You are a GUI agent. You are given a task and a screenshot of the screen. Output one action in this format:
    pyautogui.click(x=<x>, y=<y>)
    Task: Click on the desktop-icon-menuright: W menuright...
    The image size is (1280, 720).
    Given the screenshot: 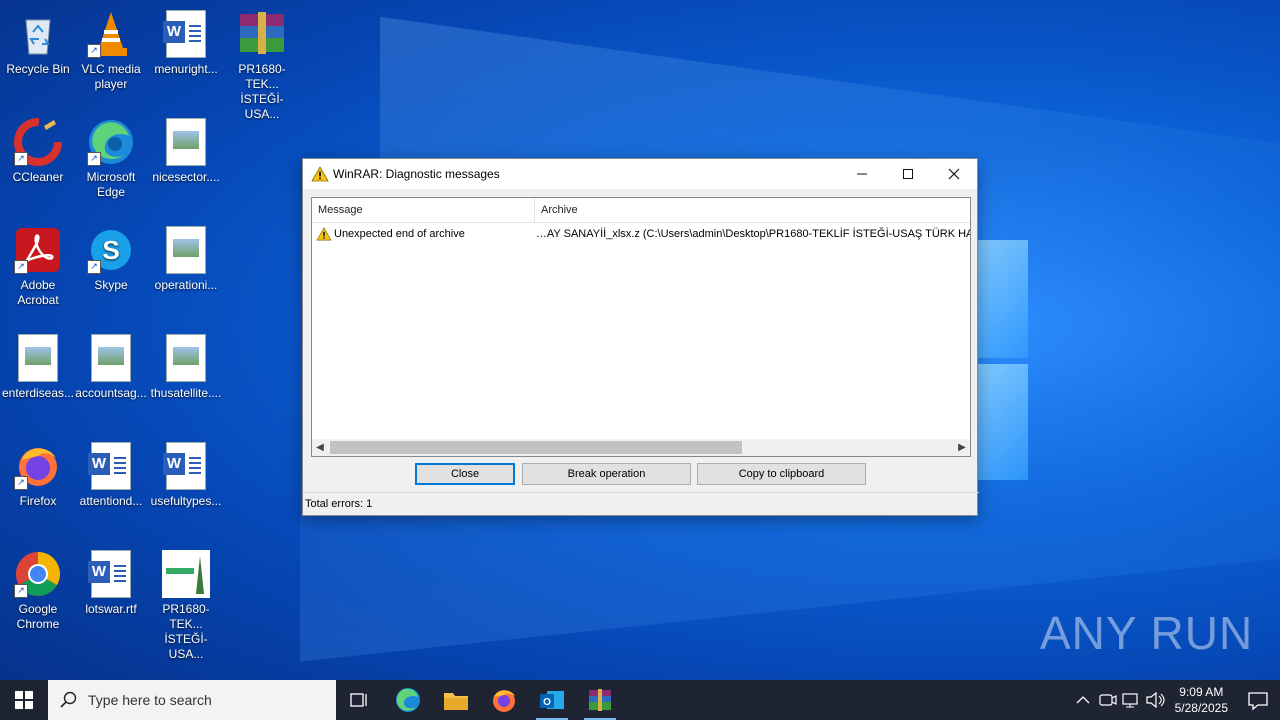 What is the action you would take?
    pyautogui.click(x=186, y=41)
    